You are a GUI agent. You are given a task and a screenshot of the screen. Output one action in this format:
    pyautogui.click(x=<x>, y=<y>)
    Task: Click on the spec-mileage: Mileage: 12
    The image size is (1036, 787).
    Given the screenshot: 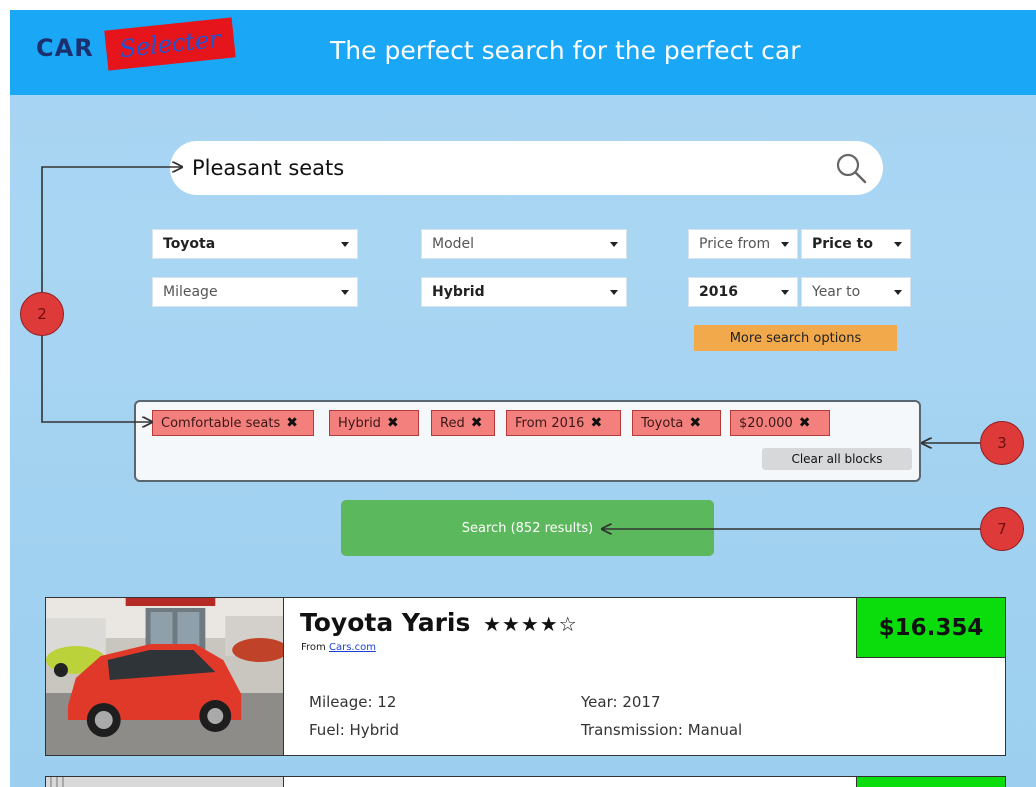 What is the action you would take?
    pyautogui.click(x=353, y=702)
    